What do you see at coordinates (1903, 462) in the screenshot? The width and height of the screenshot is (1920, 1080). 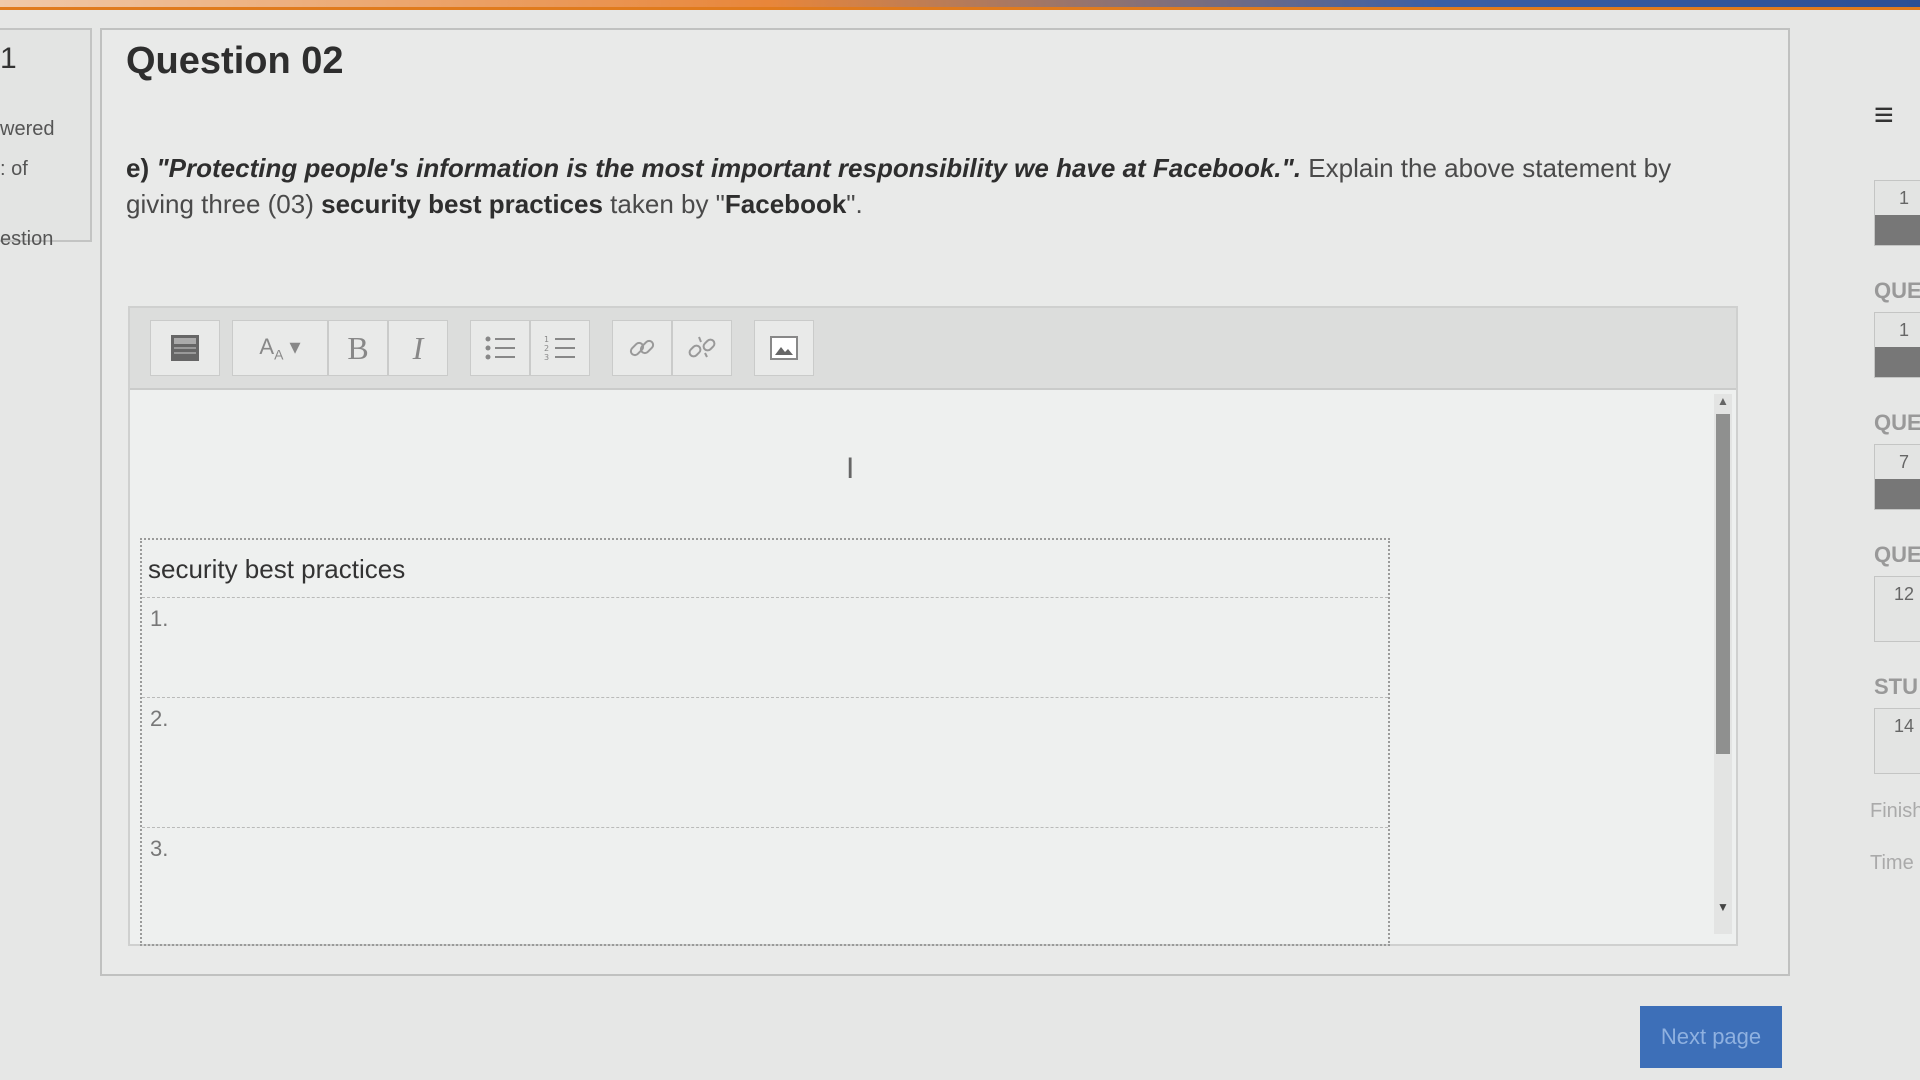 I see `nav-tile-number: 7` at bounding box center [1903, 462].